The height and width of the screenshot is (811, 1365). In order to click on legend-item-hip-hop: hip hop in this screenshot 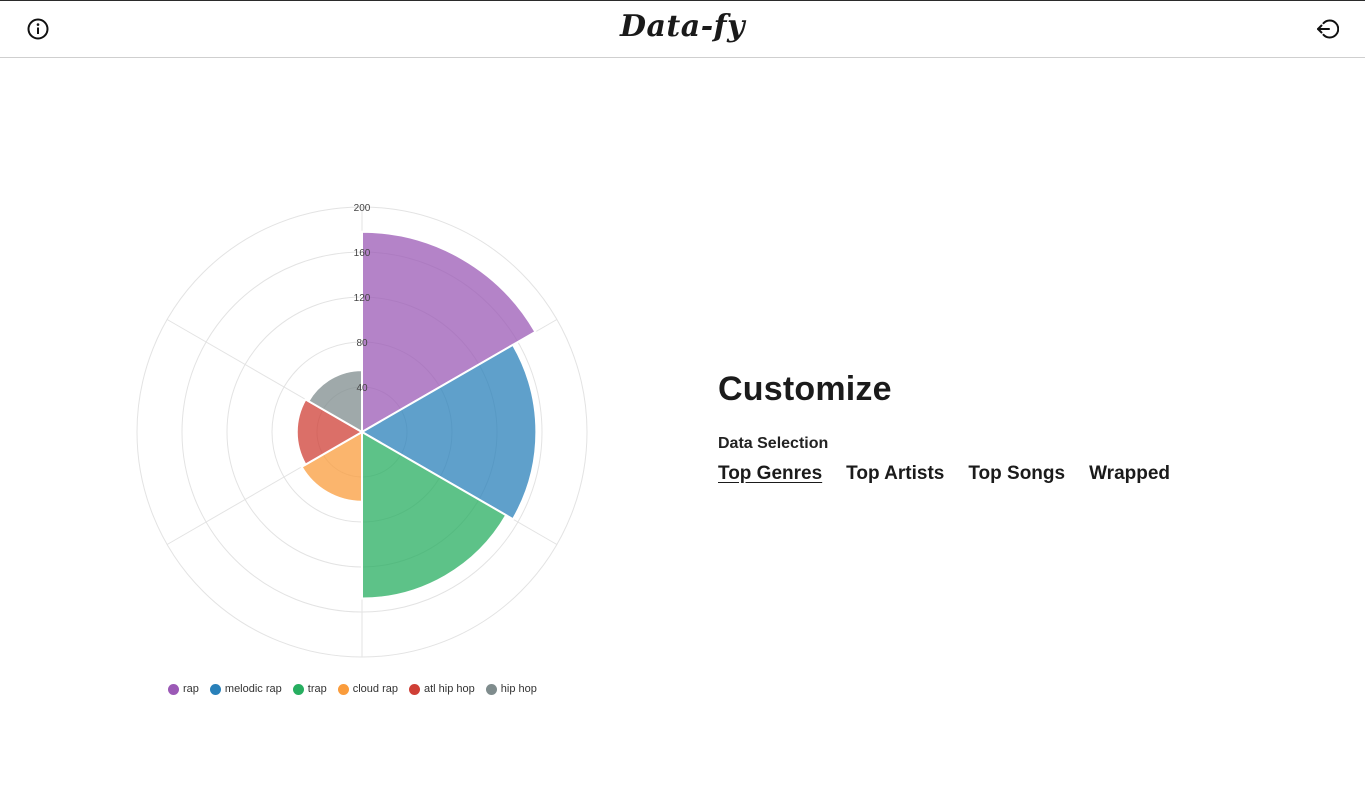, I will do `click(511, 689)`.